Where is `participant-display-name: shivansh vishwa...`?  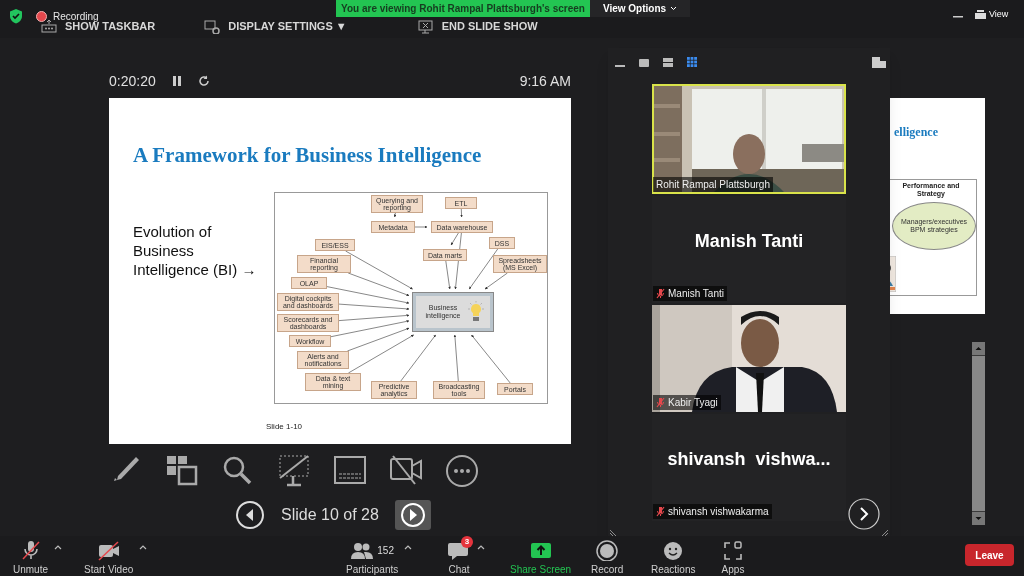
participant-display-name: shivansh vishwa... is located at coordinates (749, 459).